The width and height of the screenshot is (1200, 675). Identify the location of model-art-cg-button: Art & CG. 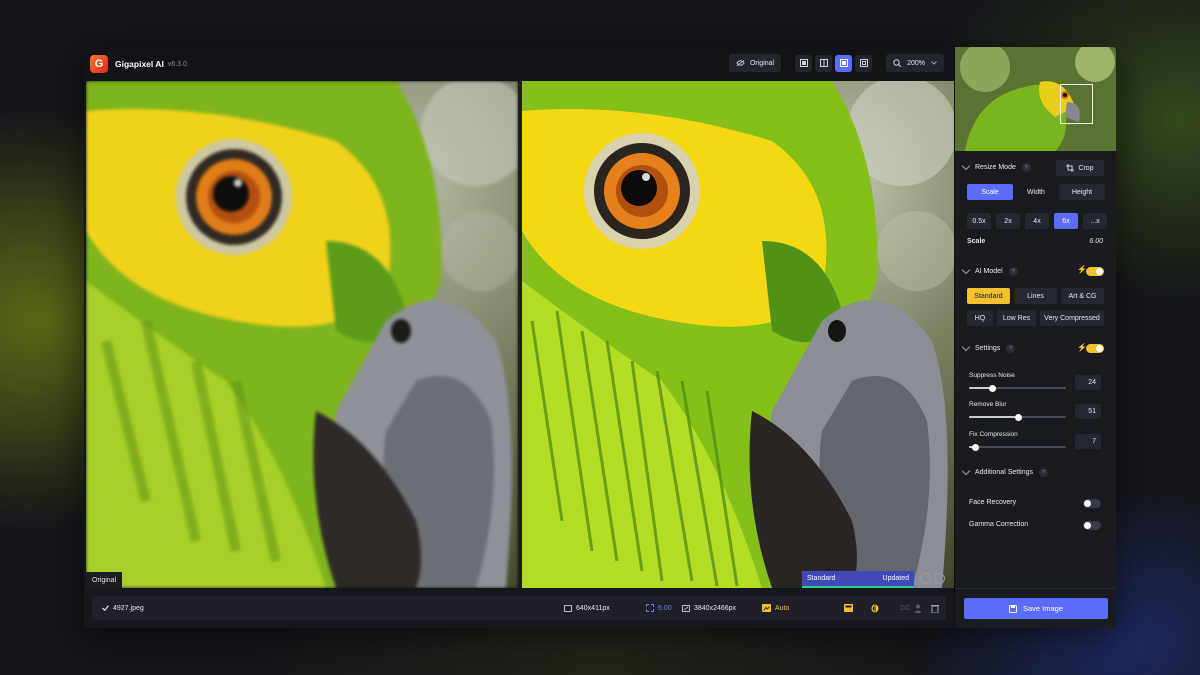
(1082, 296).